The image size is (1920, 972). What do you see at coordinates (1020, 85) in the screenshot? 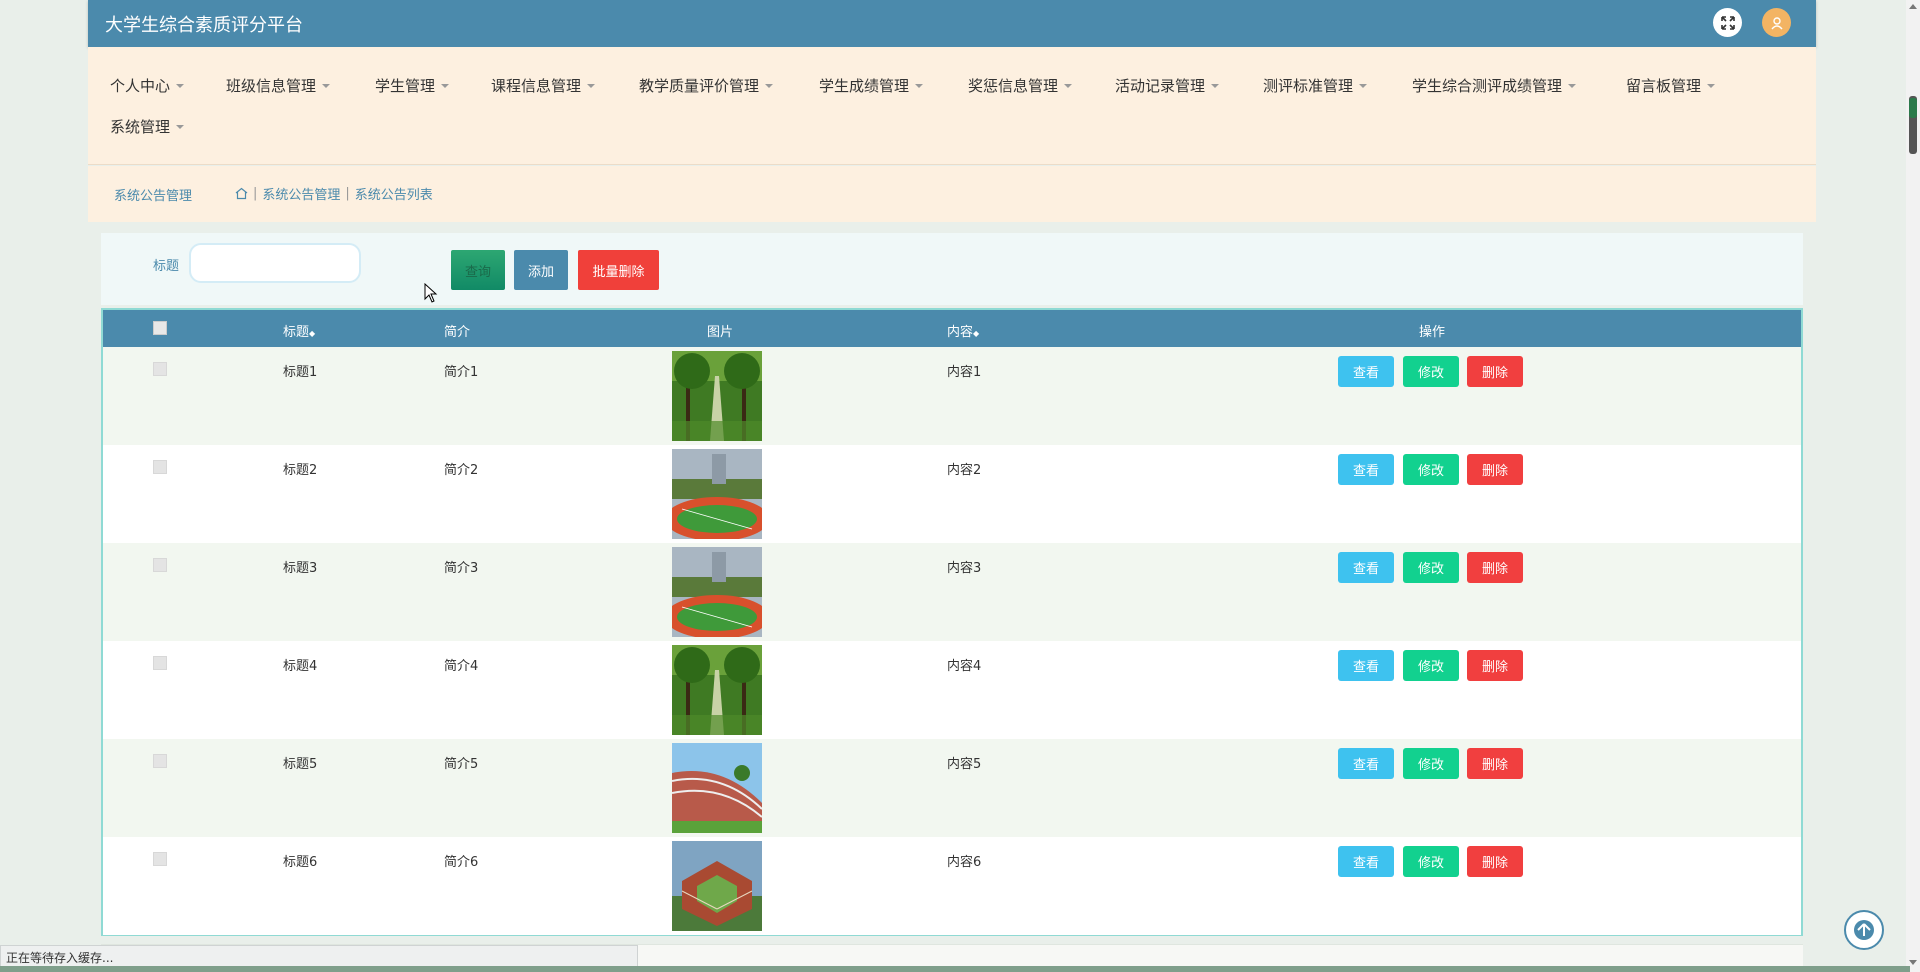
I see `nav-item-rewards: 奖惩信息管理` at bounding box center [1020, 85].